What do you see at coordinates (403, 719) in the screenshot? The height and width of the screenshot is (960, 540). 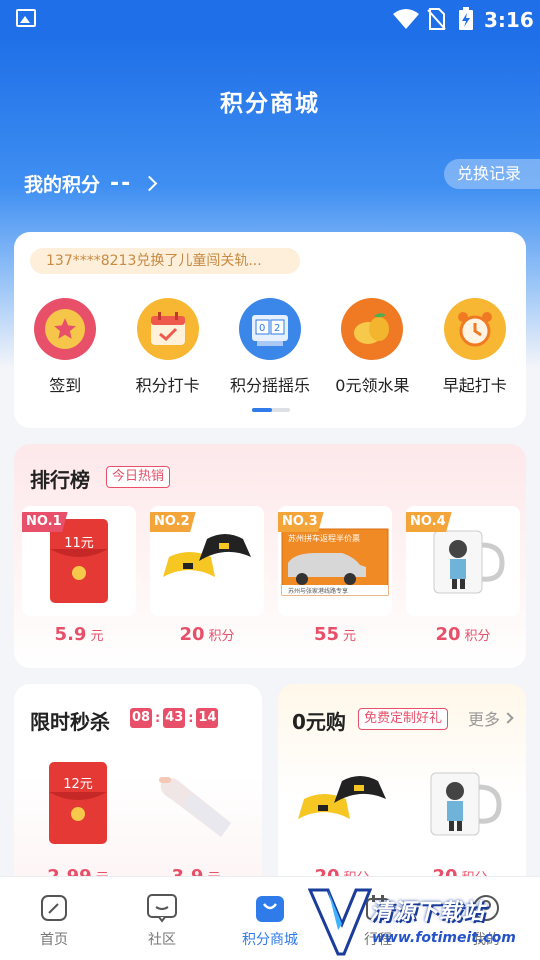 I see `free-gift-tag: 免费定制好礼` at bounding box center [403, 719].